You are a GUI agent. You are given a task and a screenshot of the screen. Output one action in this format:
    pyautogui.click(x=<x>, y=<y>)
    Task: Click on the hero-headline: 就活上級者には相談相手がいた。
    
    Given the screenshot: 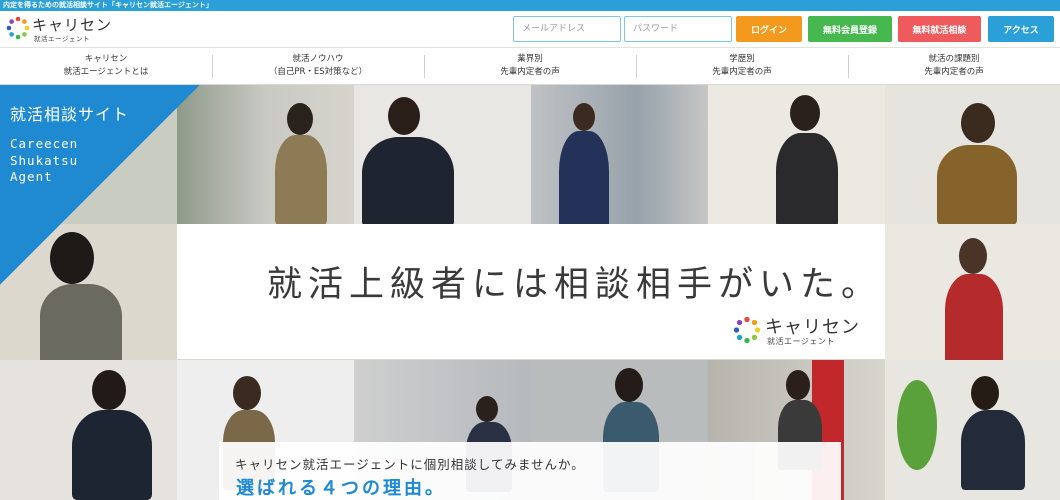 What is the action you would take?
    pyautogui.click(x=575, y=285)
    